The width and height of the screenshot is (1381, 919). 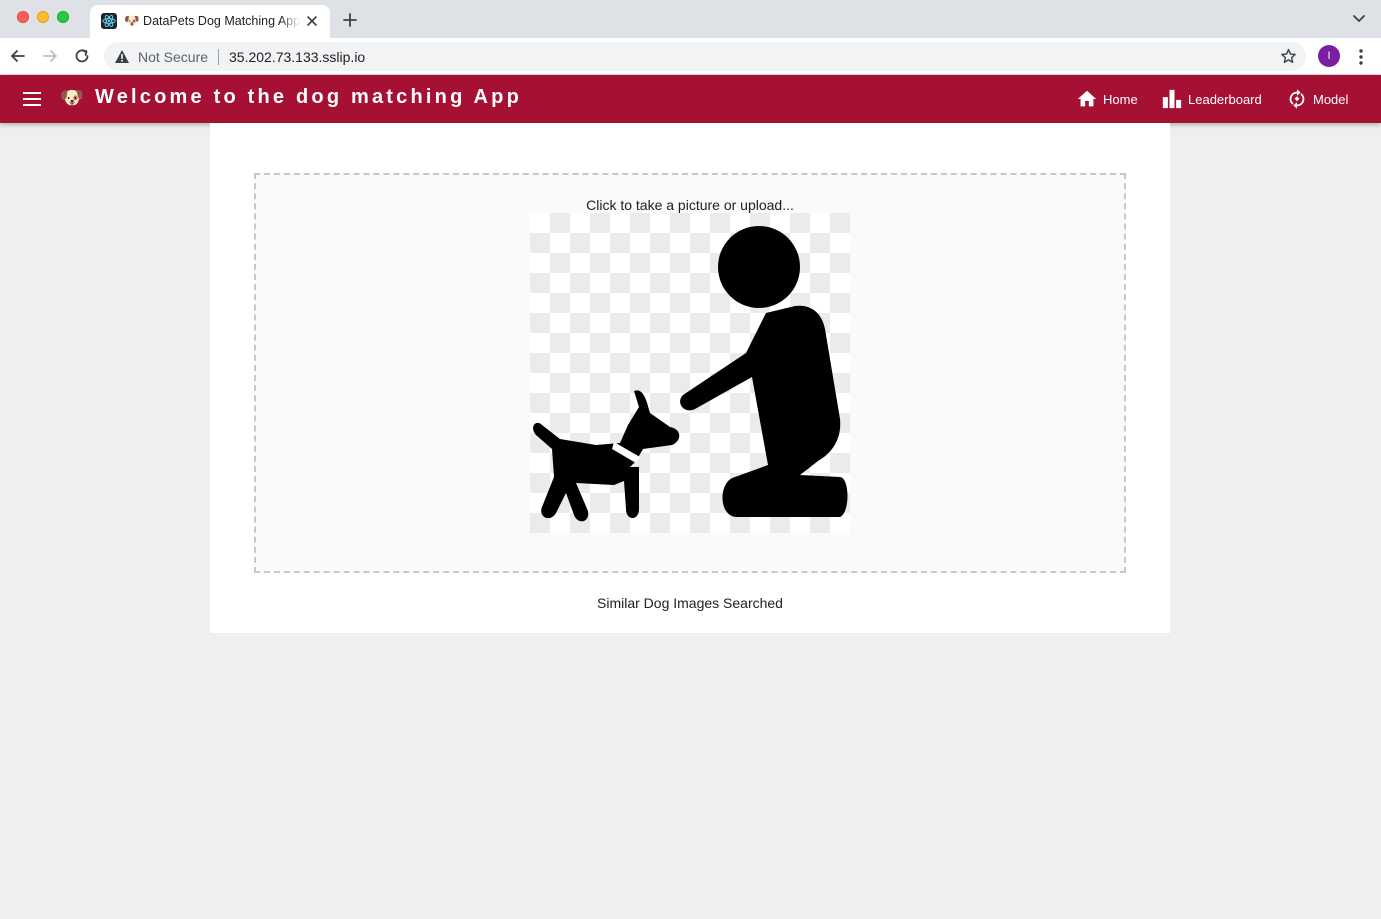 What do you see at coordinates (18, 56) in the screenshot?
I see `back-arrow-icon` at bounding box center [18, 56].